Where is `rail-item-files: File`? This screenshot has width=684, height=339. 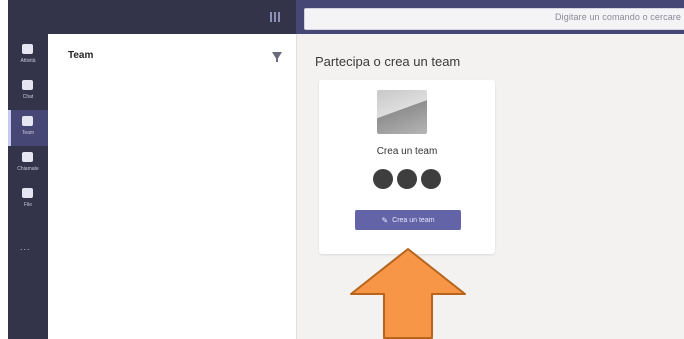
rail-item-files: File is located at coordinates (28, 200).